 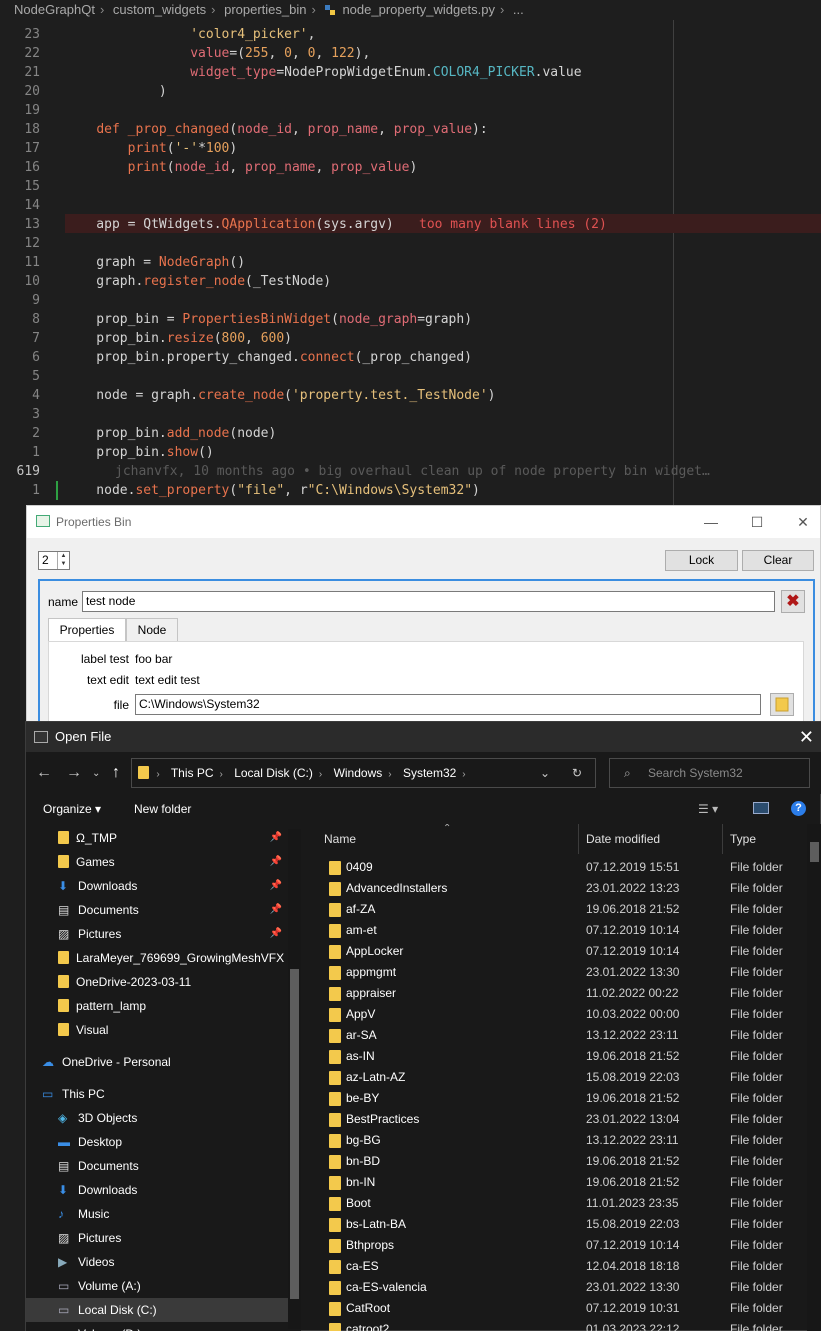 I want to click on clear-button: Clear, so click(x=778, y=560).